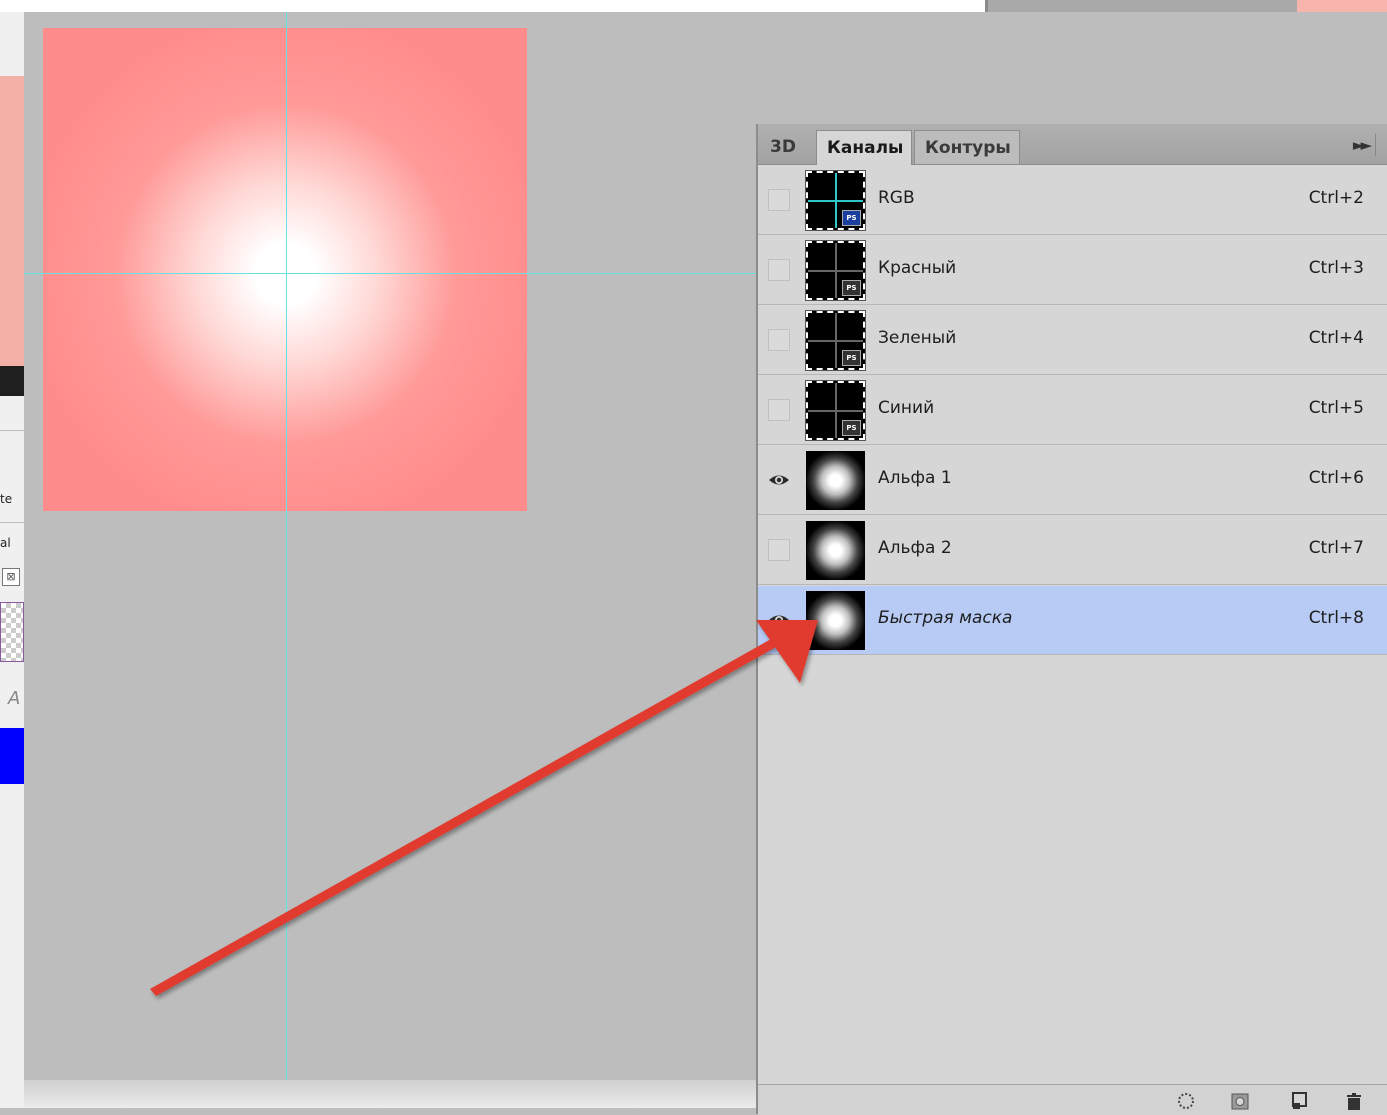 The height and width of the screenshot is (1115, 1387). What do you see at coordinates (1072, 144) in the screenshot?
I see `panel-tab-bar: 3D Каналы Контуры ►►` at bounding box center [1072, 144].